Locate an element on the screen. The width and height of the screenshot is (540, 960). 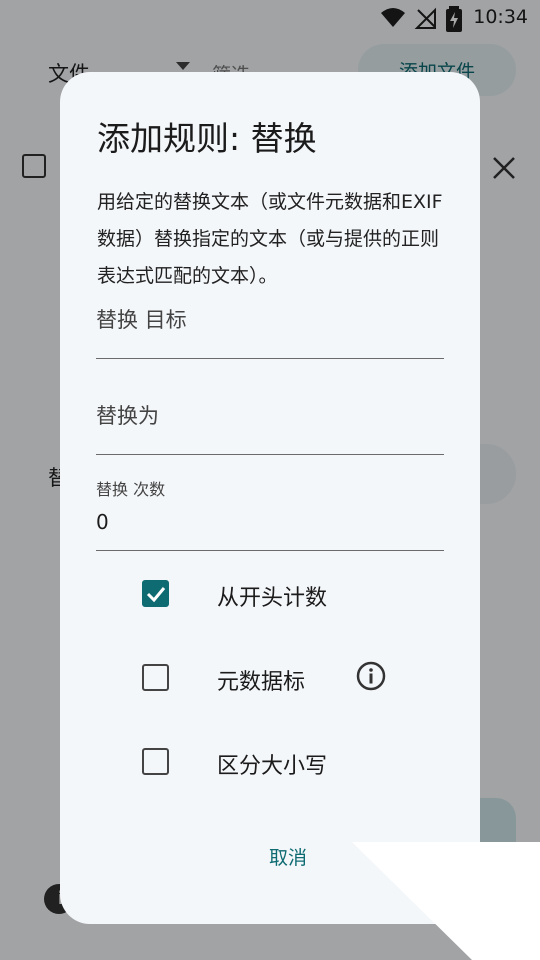
replace-with-placeholder: 替换为 is located at coordinates (127, 416).